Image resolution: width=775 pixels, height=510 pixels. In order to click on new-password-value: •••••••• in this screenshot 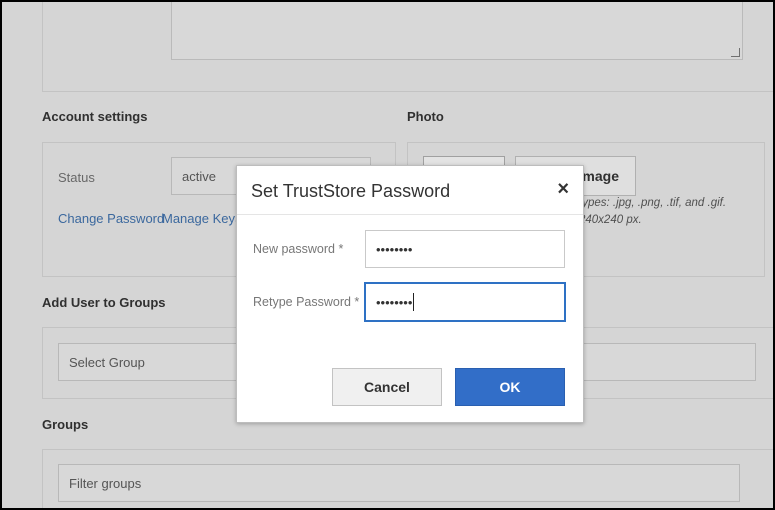, I will do `click(394, 249)`.